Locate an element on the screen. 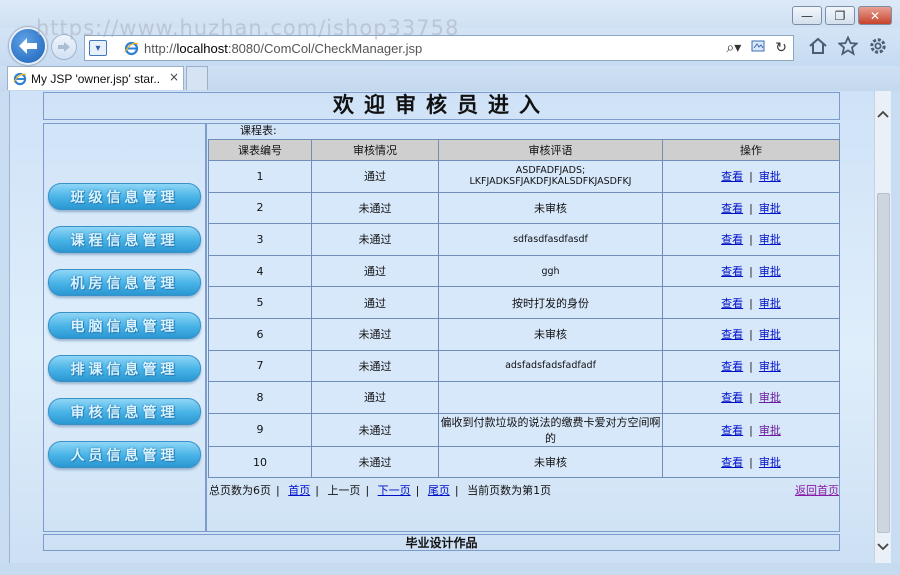 Image resolution: width=900 pixels, height=575 pixels. window-titlebar is located at coordinates (450, 15).